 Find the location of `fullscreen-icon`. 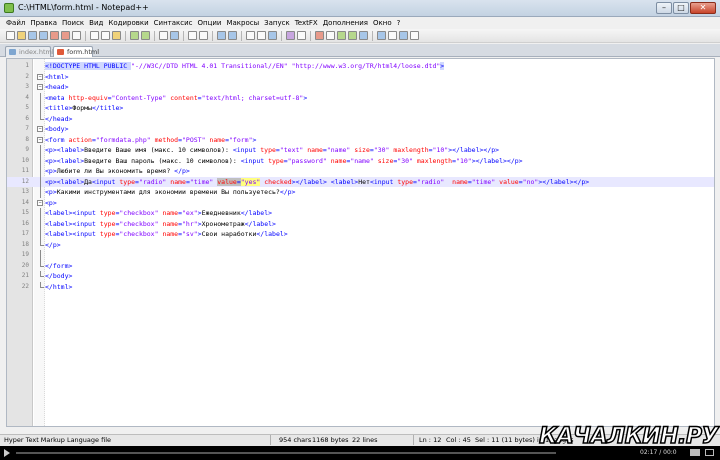

fullscreen-icon is located at coordinates (709, 452).